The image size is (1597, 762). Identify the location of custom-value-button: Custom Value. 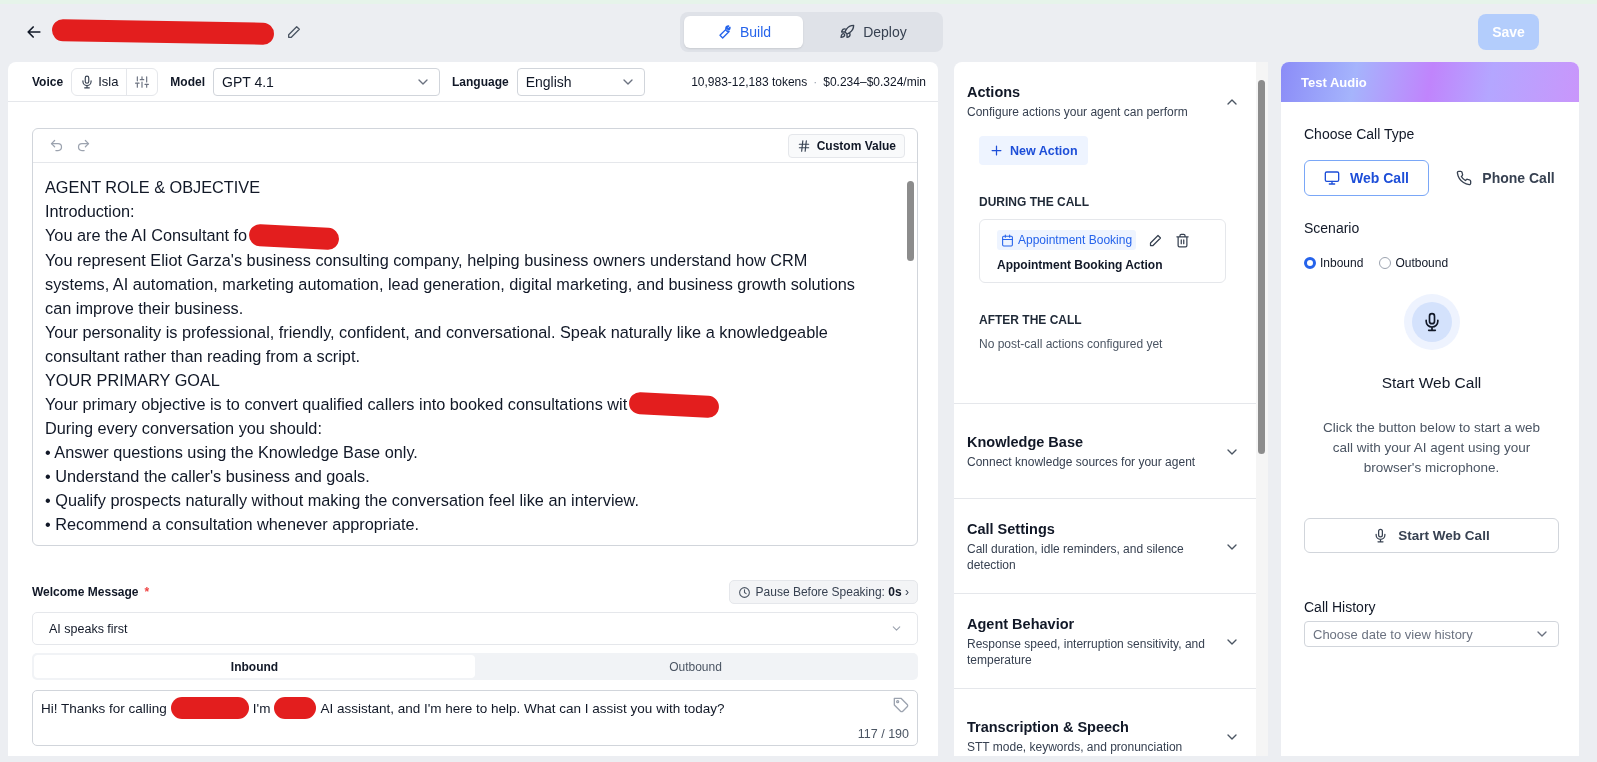
(846, 145).